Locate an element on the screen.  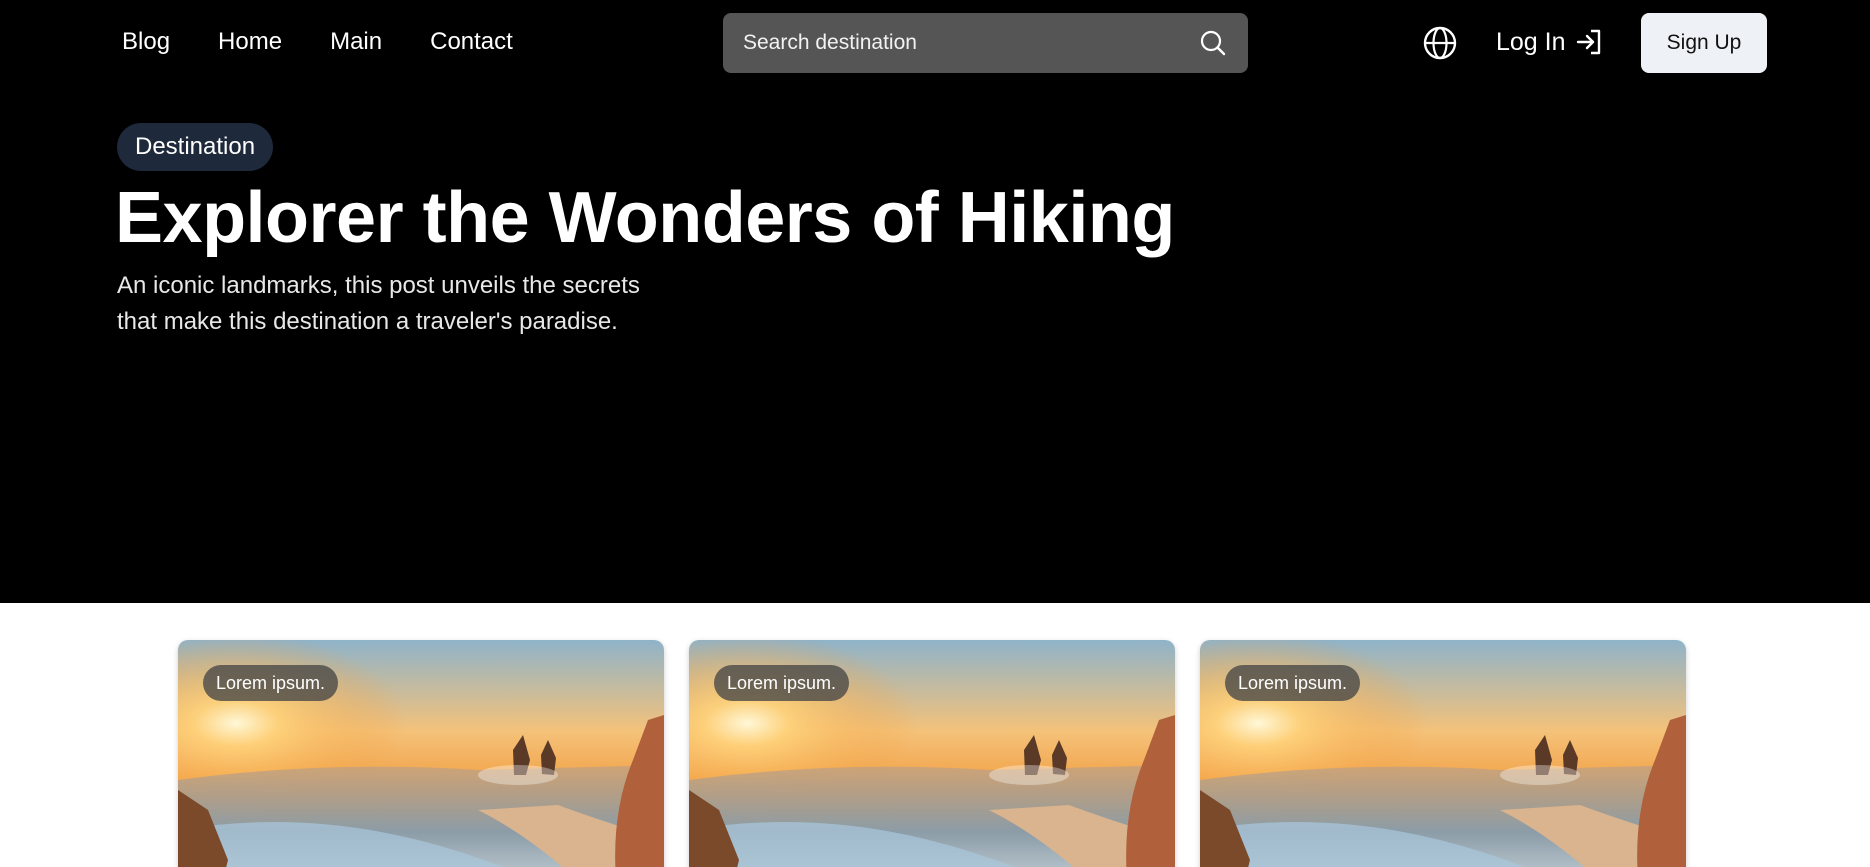
category-badge: Destination is located at coordinates (195, 147).